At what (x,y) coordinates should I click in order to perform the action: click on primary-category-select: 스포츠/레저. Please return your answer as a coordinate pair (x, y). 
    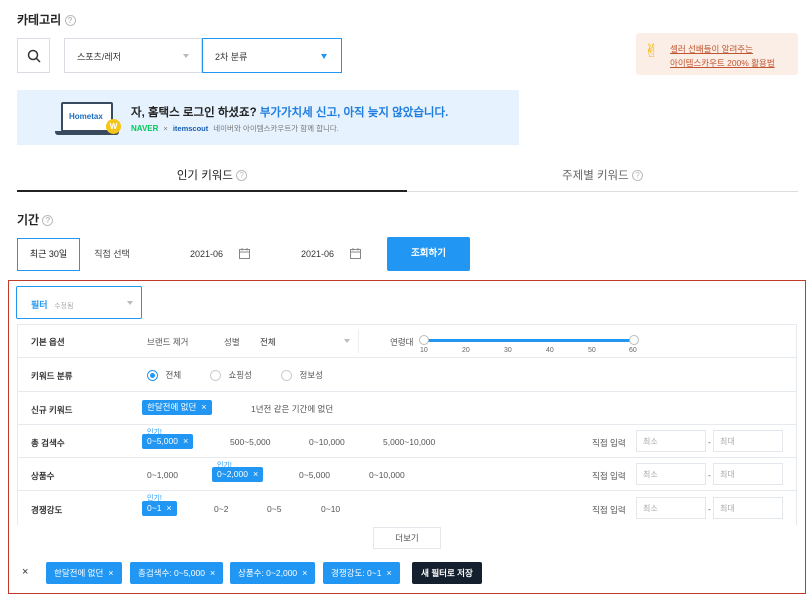
    Looking at the image, I should click on (133, 55).